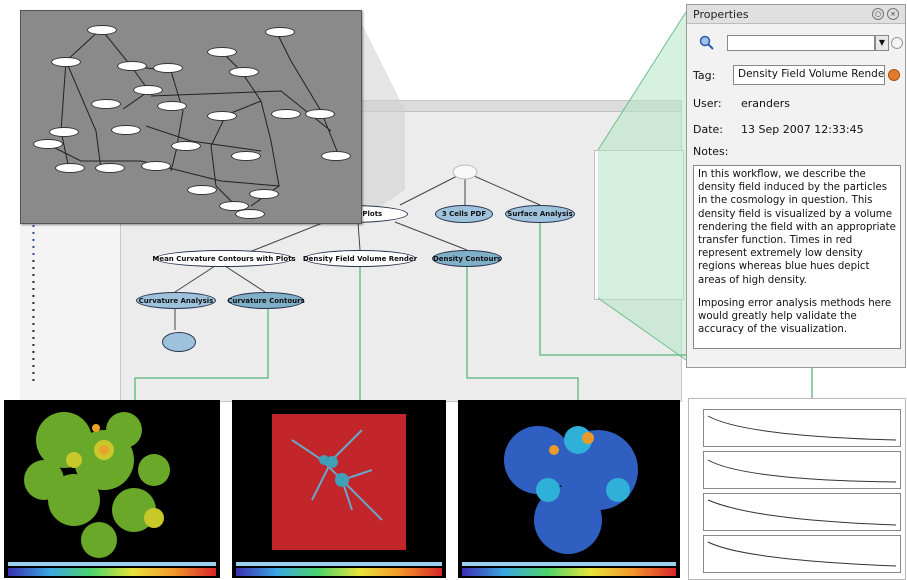 The image size is (907, 580). I want to click on search-icon, so click(707, 43).